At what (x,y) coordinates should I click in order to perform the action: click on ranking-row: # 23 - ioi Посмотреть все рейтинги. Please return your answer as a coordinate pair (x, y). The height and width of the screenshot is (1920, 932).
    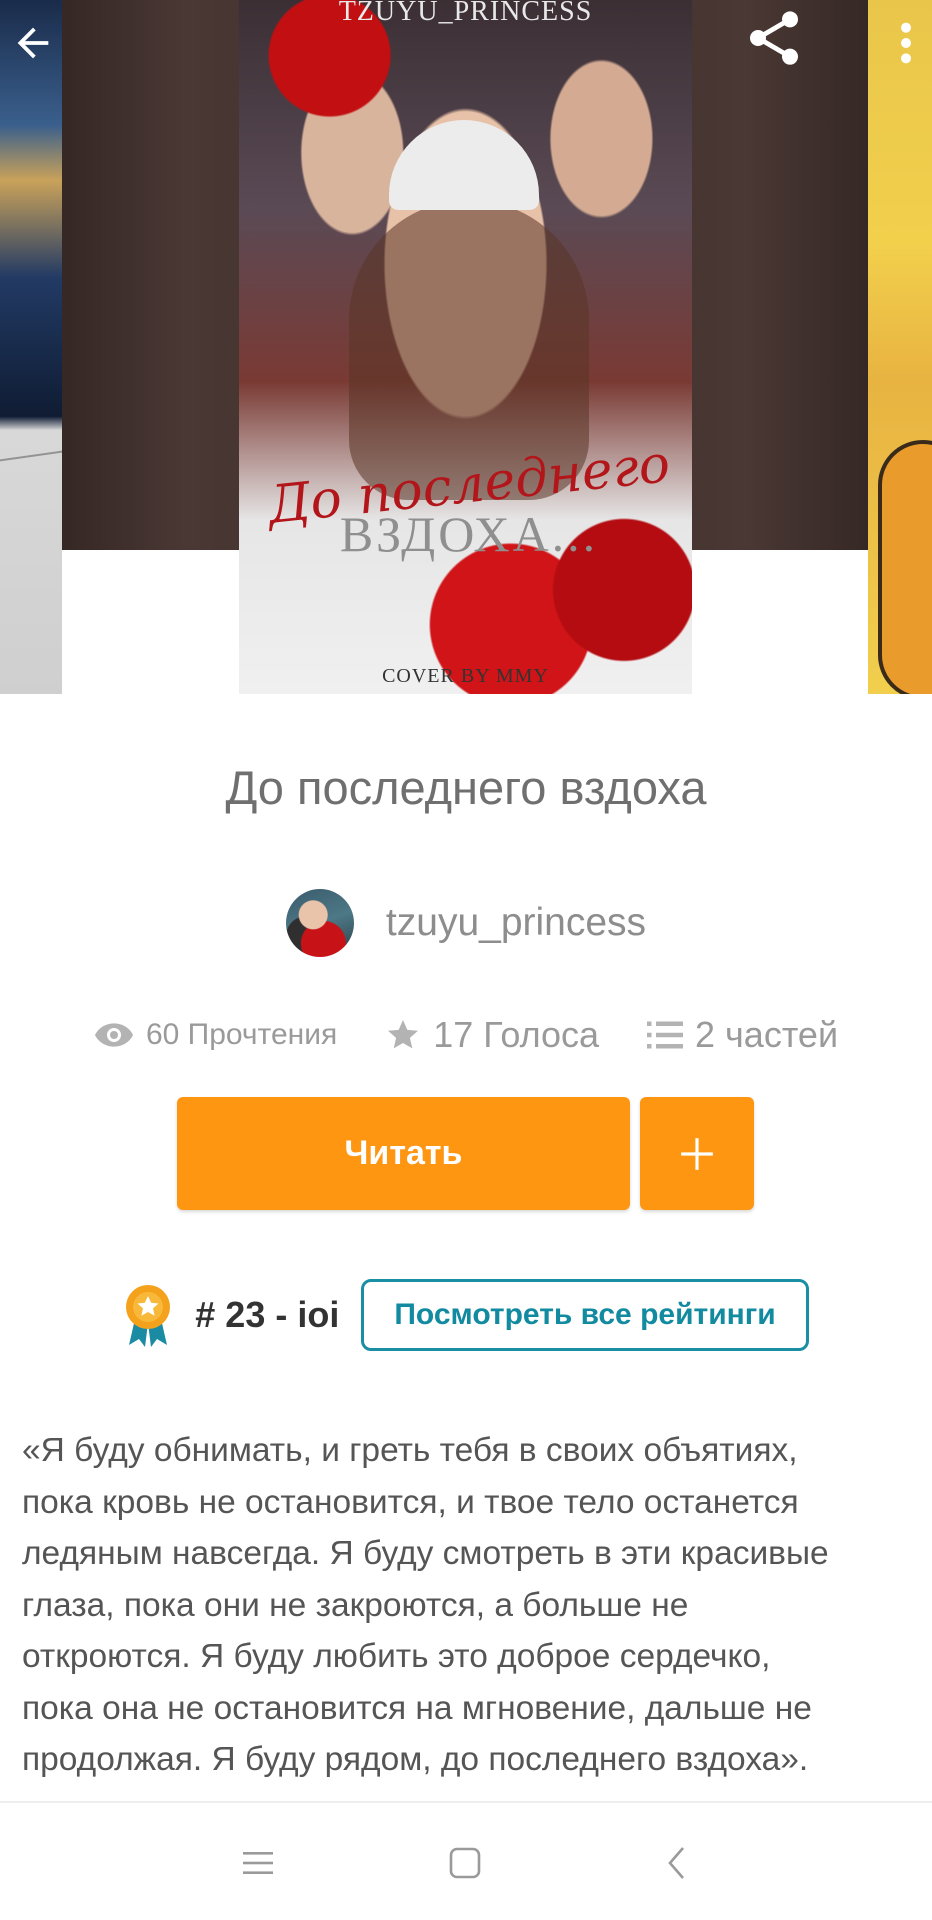
    Looking at the image, I should click on (466, 1315).